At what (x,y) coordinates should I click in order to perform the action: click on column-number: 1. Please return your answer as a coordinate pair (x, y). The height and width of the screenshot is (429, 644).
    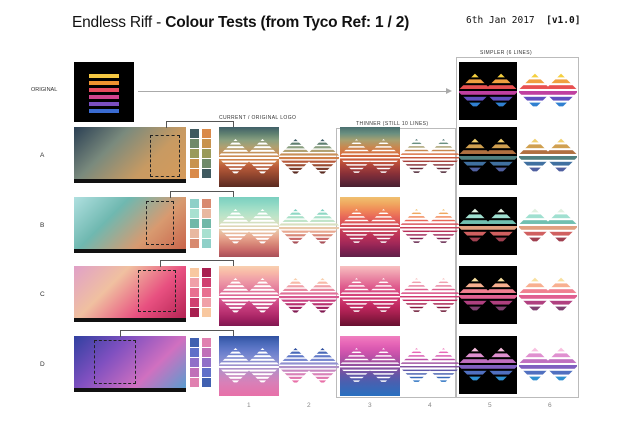
    Looking at the image, I should click on (249, 405).